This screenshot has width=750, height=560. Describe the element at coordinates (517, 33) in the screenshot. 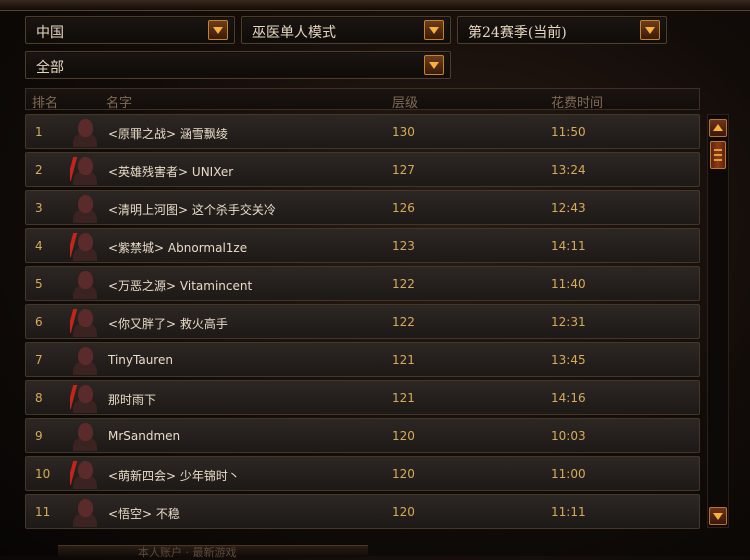

I see `season-dropdown-value: 第24赛季(当前)` at that location.